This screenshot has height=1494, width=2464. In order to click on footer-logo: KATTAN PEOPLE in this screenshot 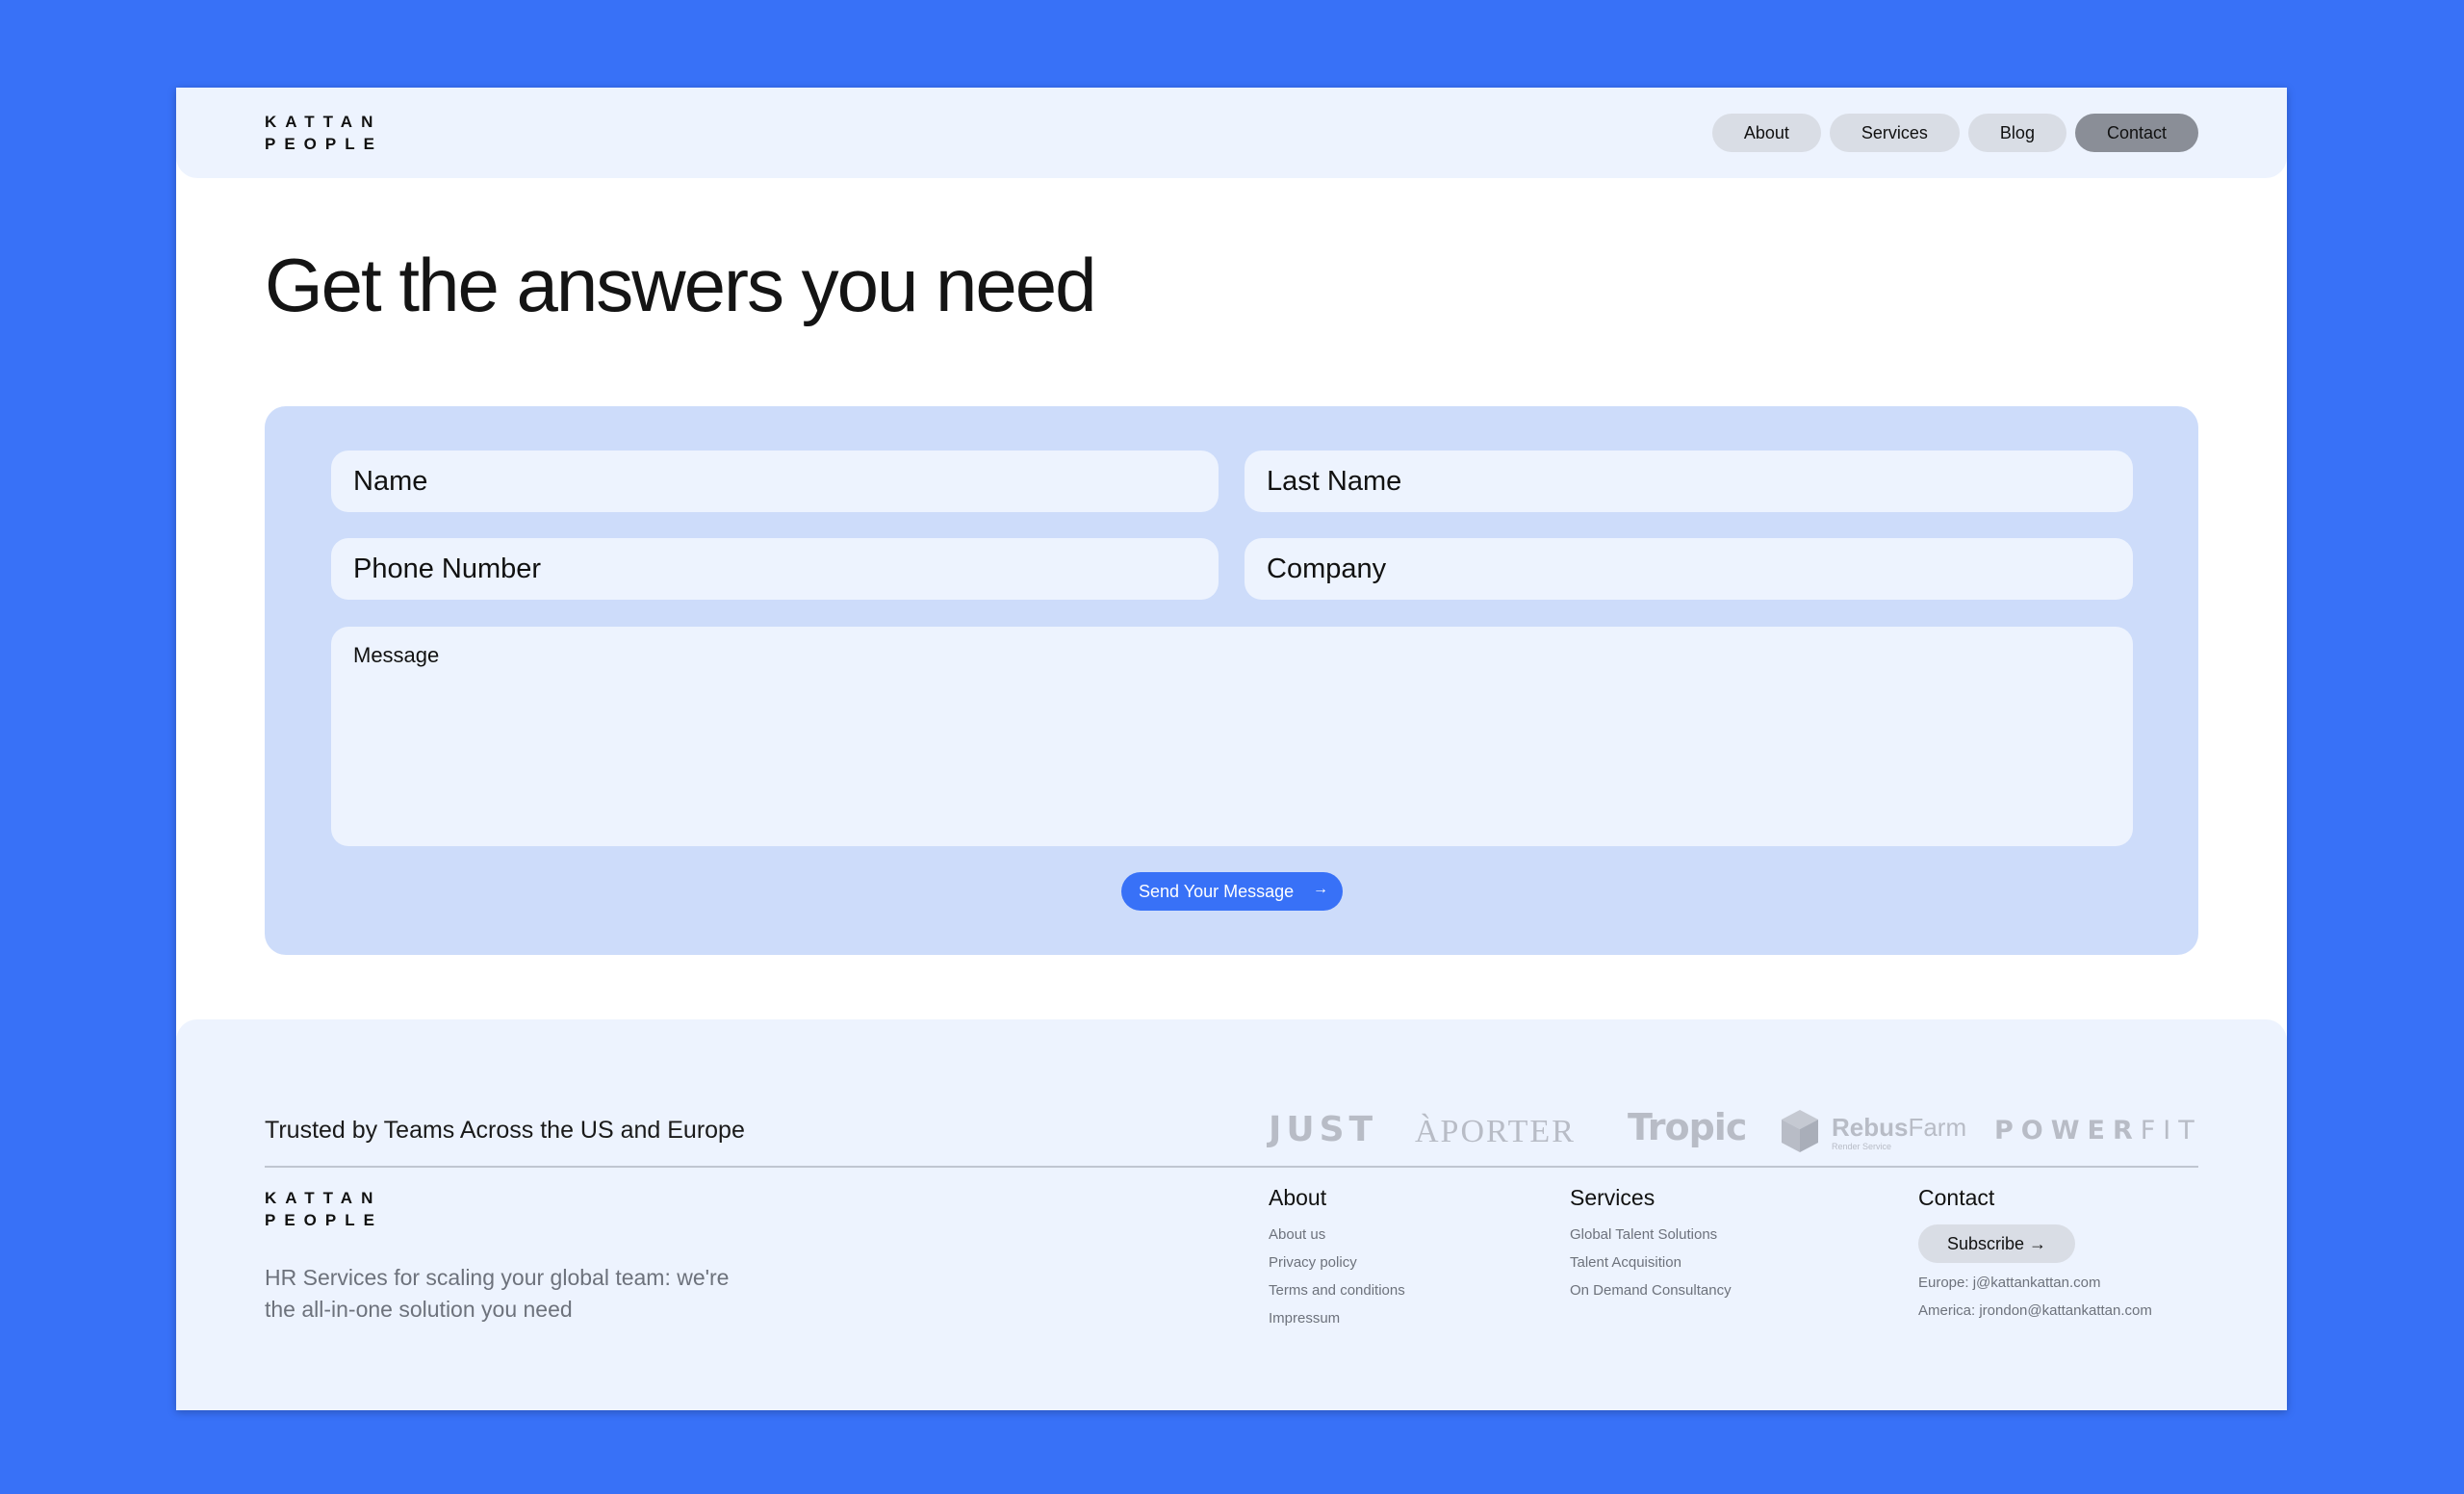, I will do `click(324, 1209)`.